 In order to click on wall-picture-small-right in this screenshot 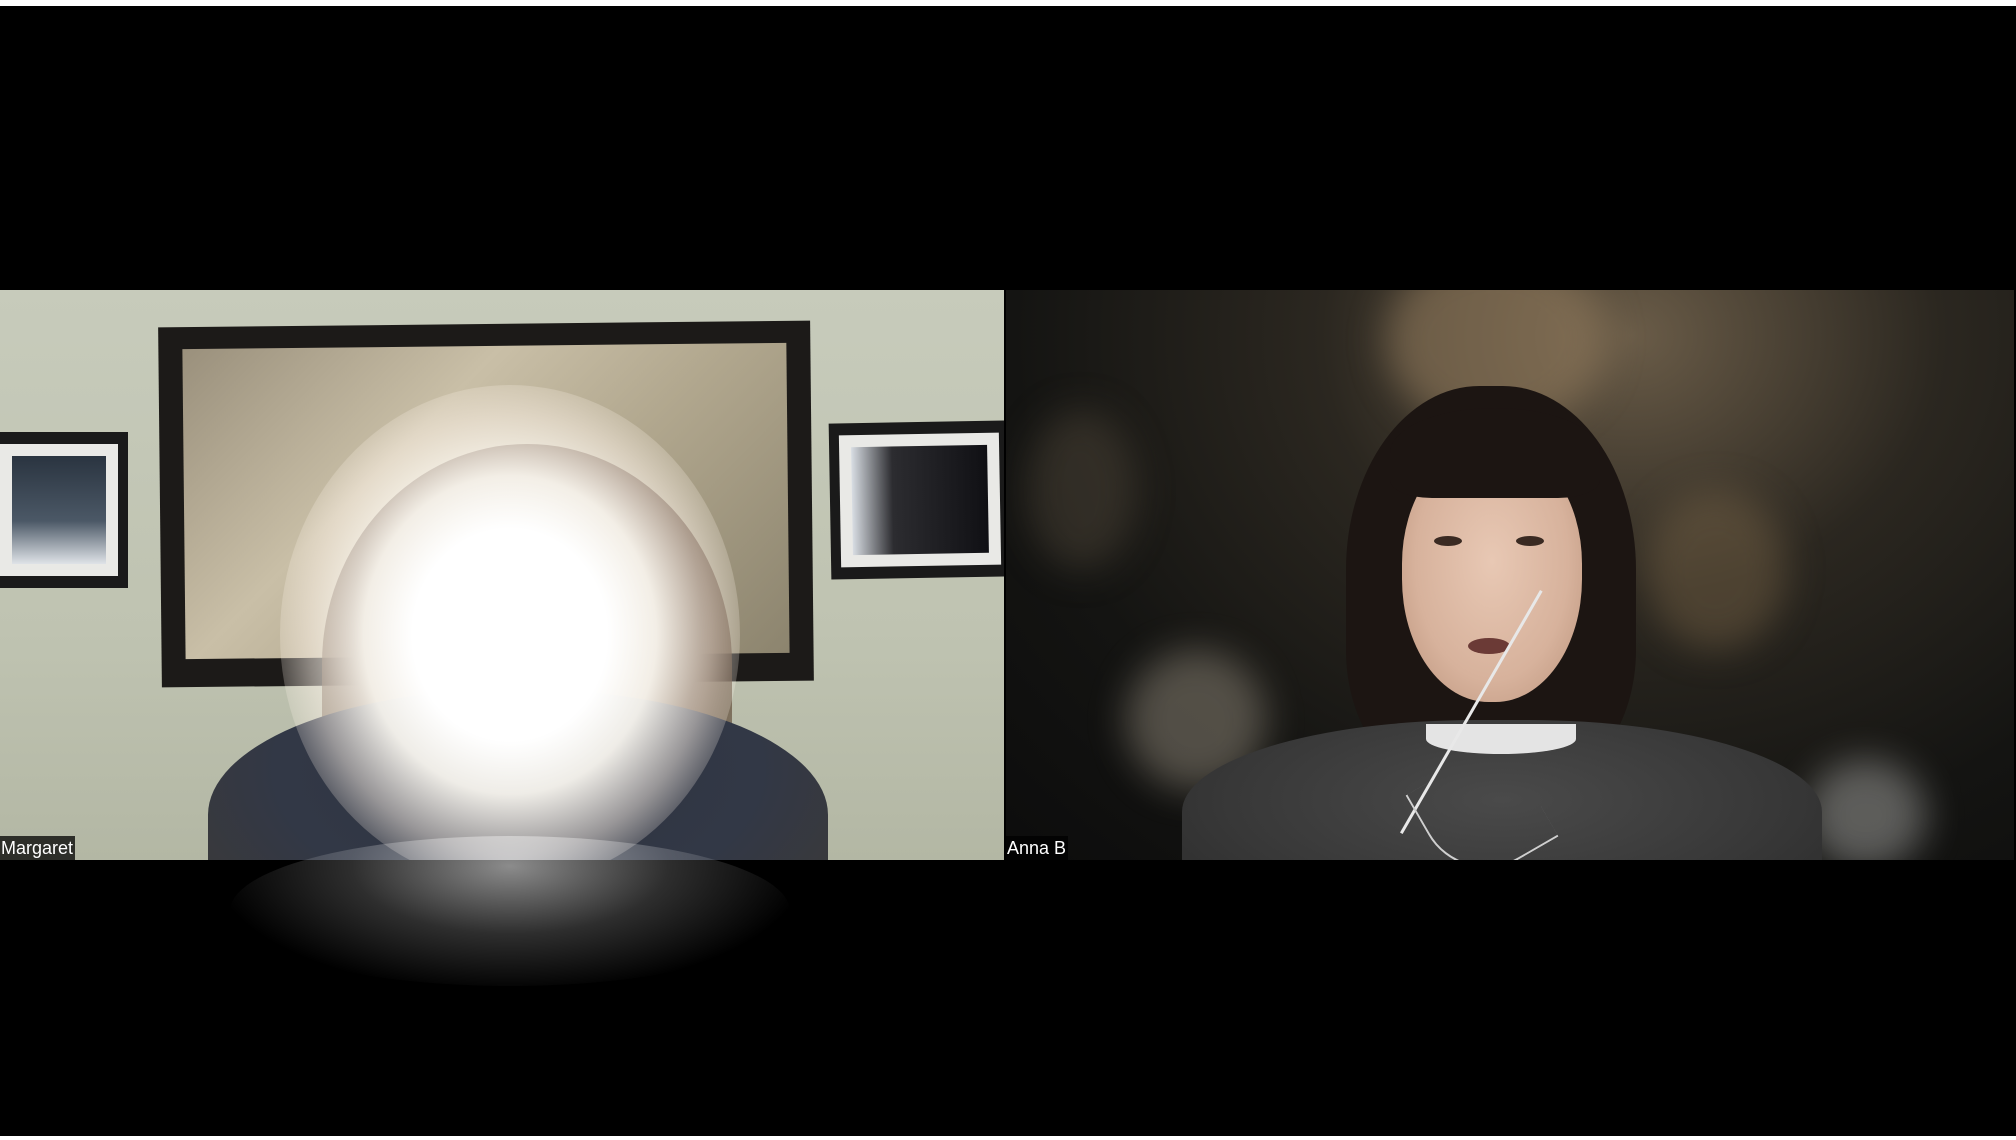, I will do `click(916, 500)`.